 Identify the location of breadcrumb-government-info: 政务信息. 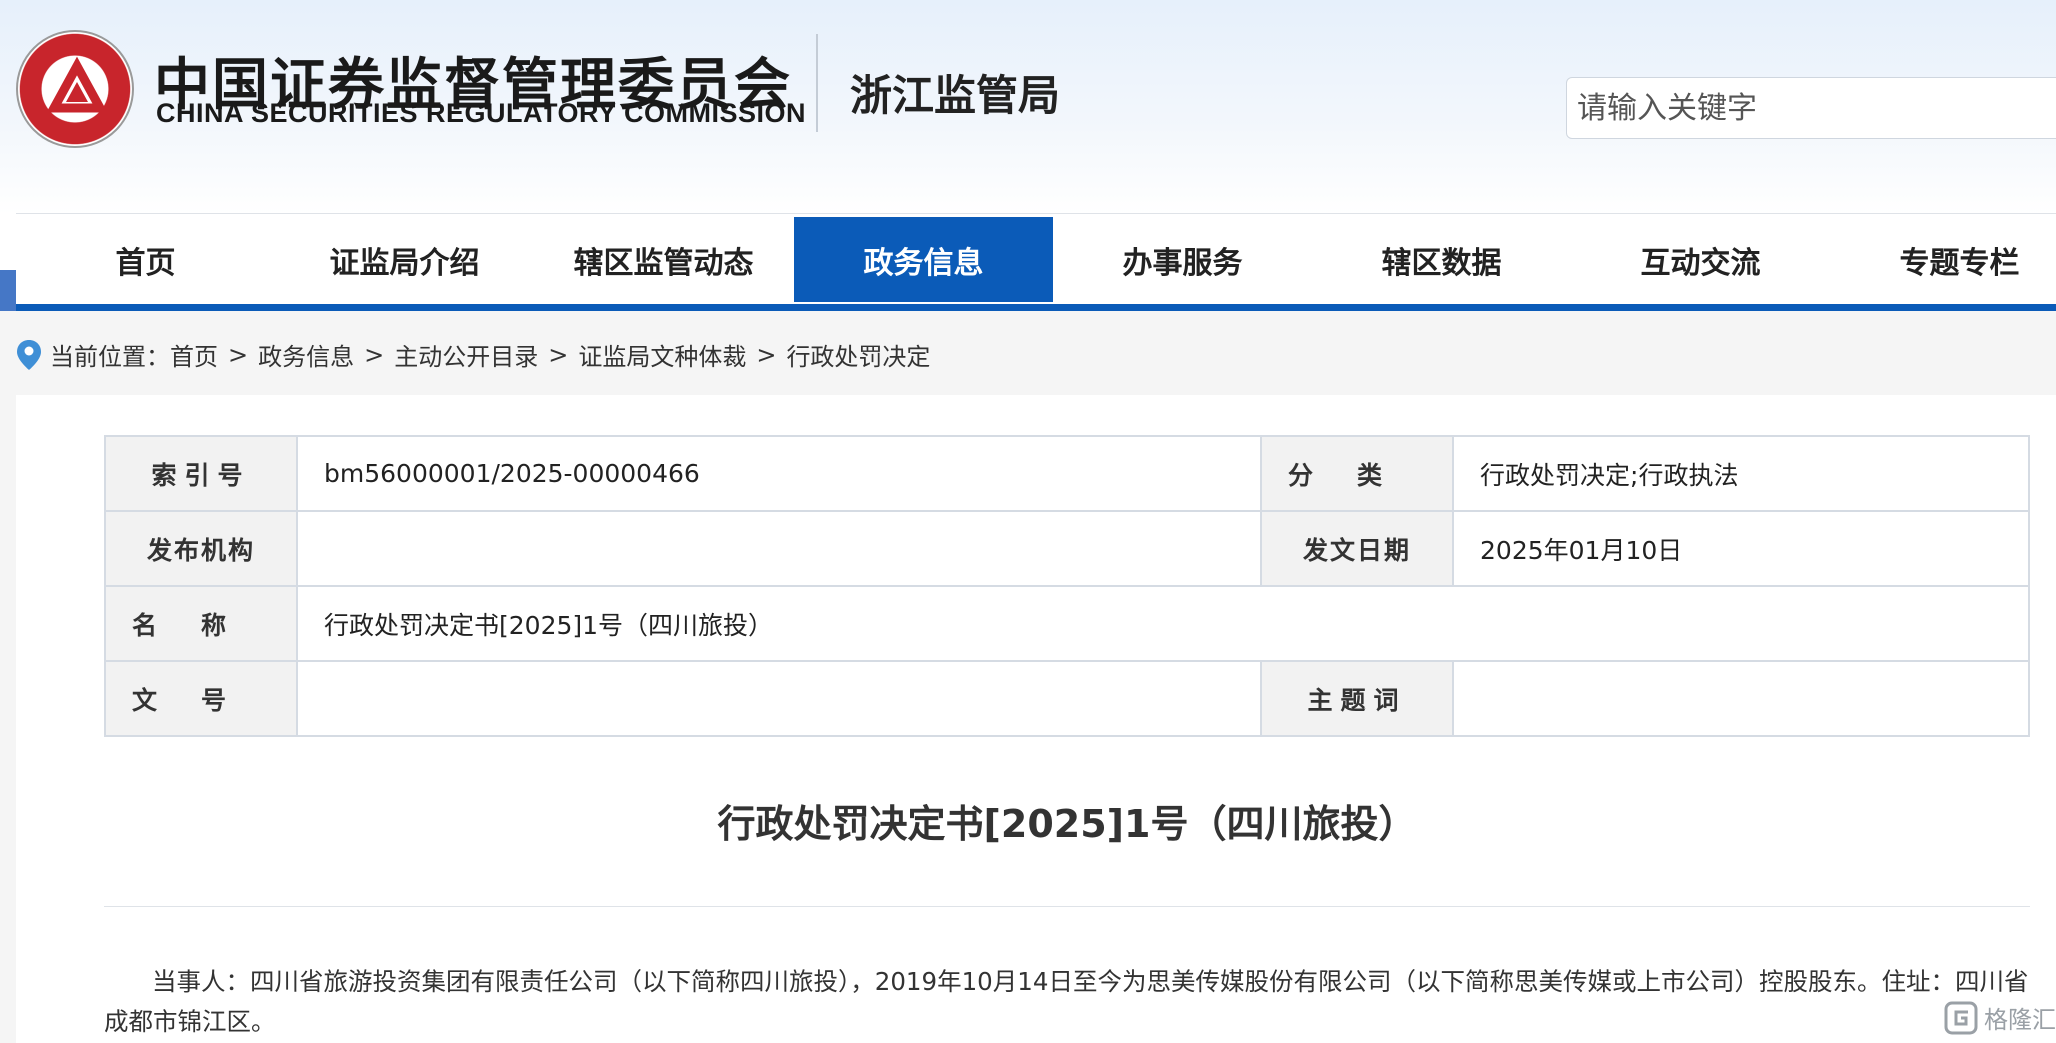
(306, 354).